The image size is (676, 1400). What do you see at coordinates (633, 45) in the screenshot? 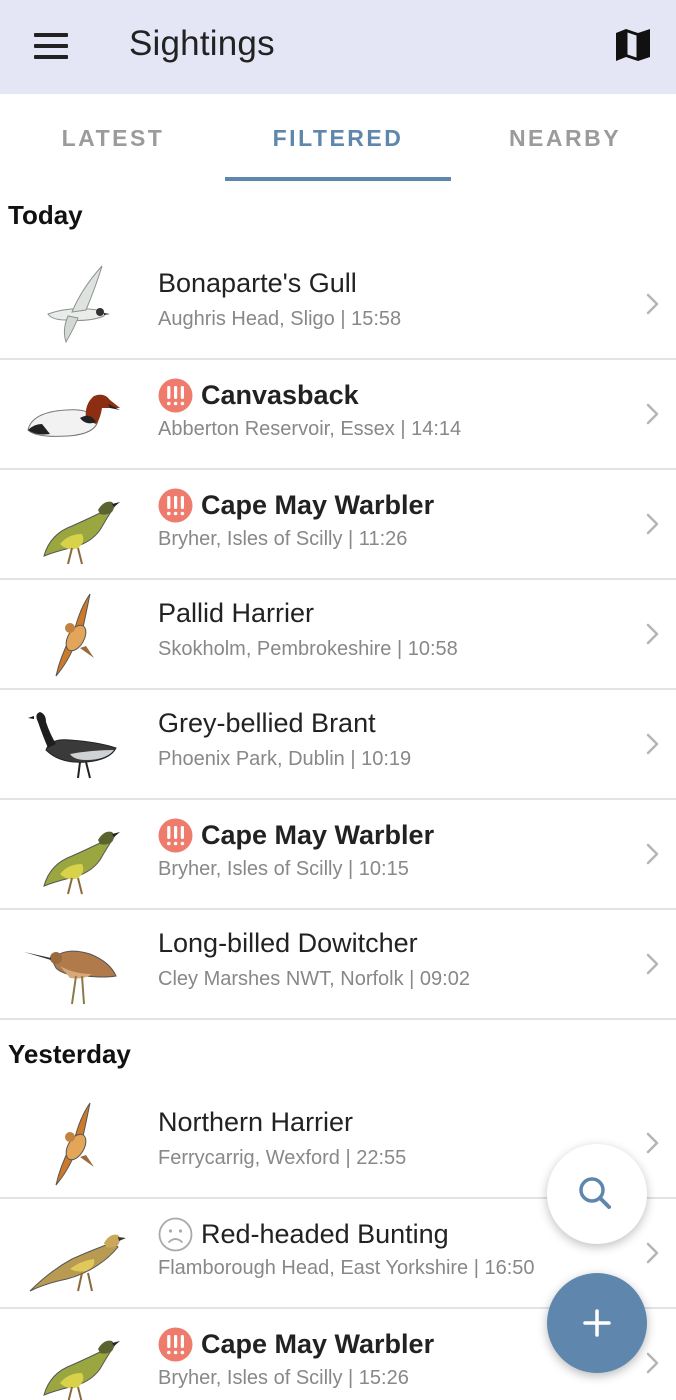
I see `map-icon` at bounding box center [633, 45].